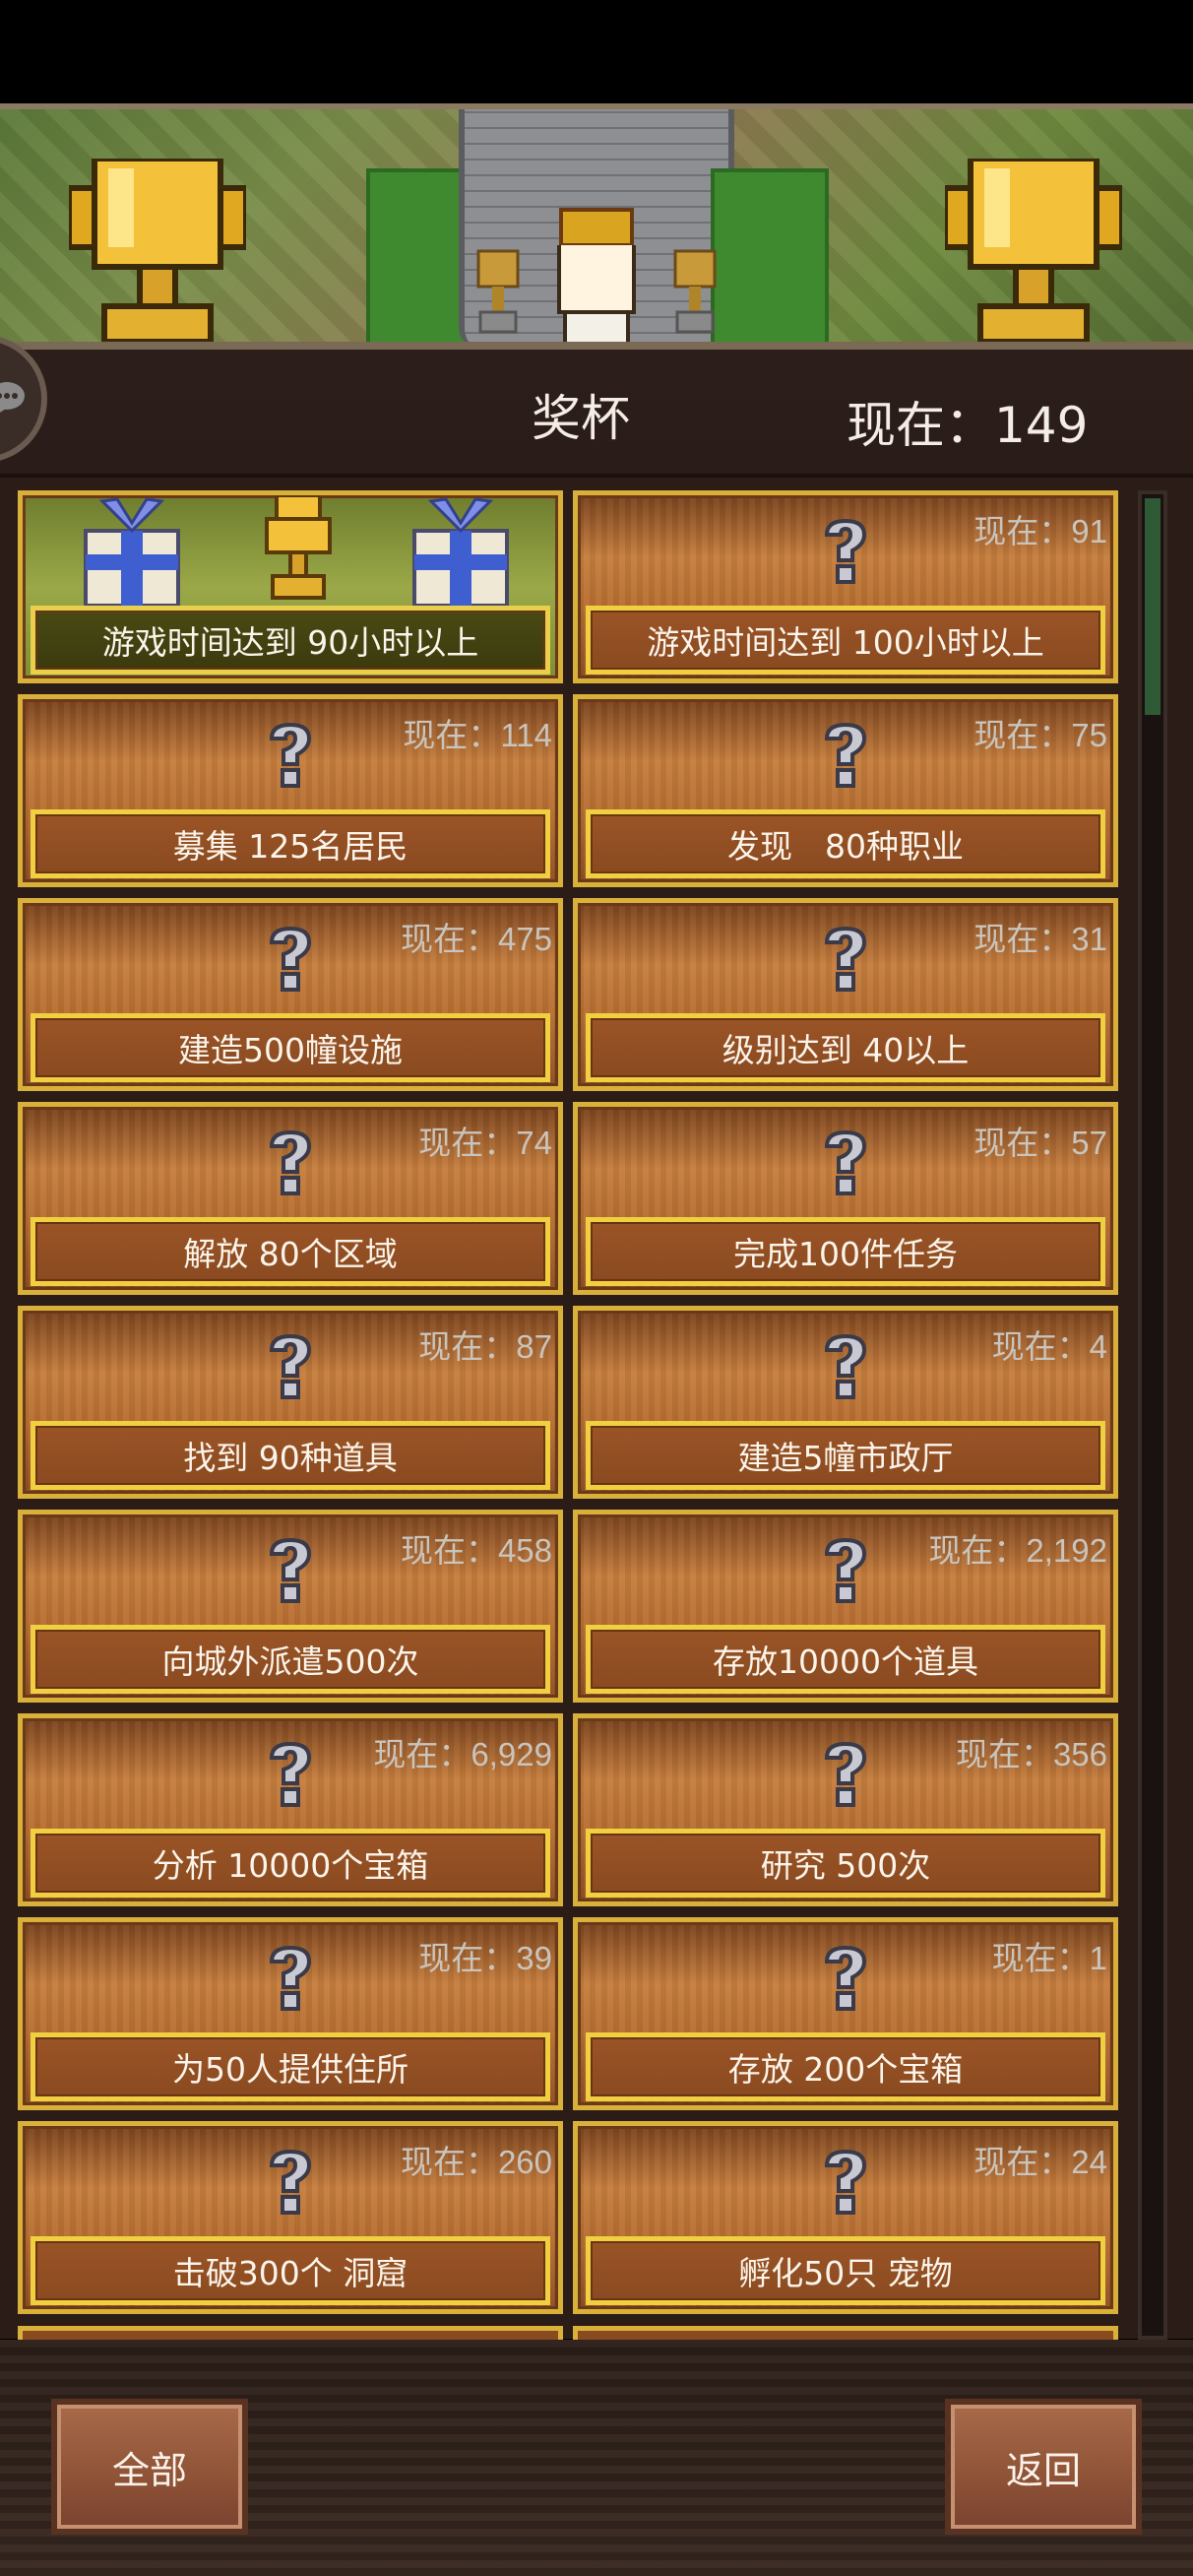 The image size is (1193, 2576). Describe the element at coordinates (845, 994) in the screenshot. I see `trophy-card: 现在：31 级别达到 40以上` at that location.